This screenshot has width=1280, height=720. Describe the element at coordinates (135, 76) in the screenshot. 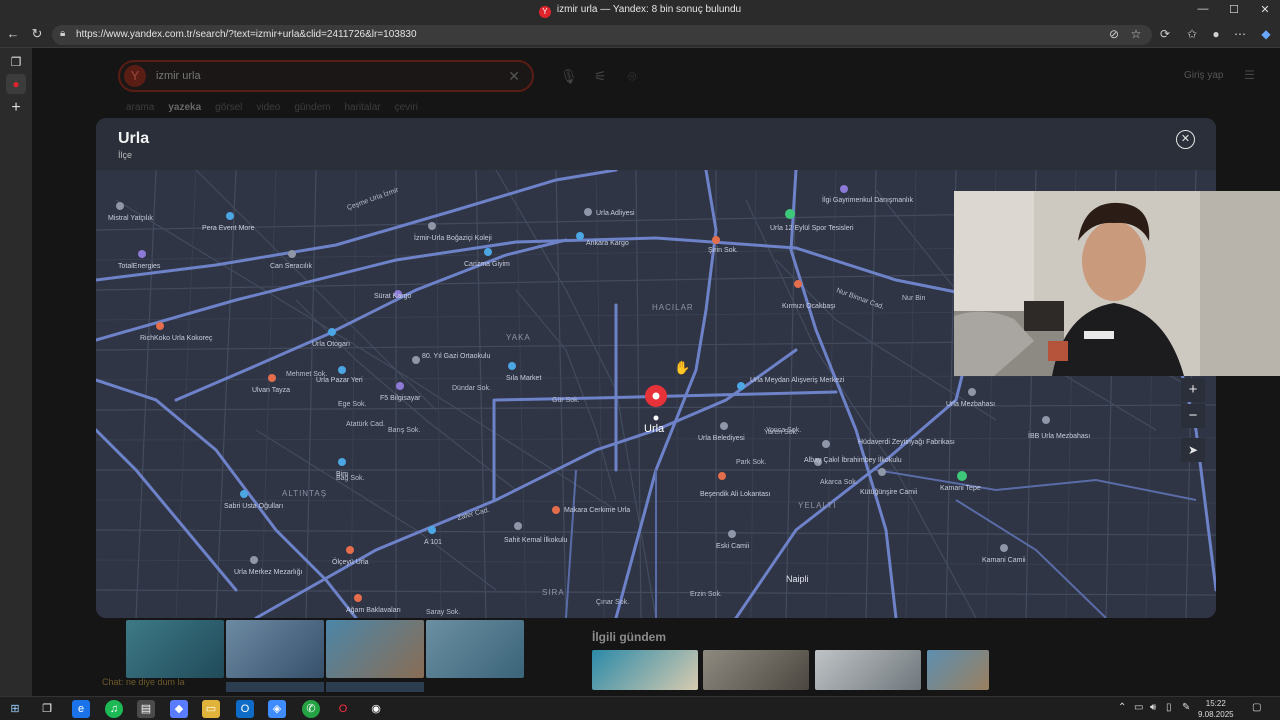

I see `yandex-search-logo-icon: Y` at that location.